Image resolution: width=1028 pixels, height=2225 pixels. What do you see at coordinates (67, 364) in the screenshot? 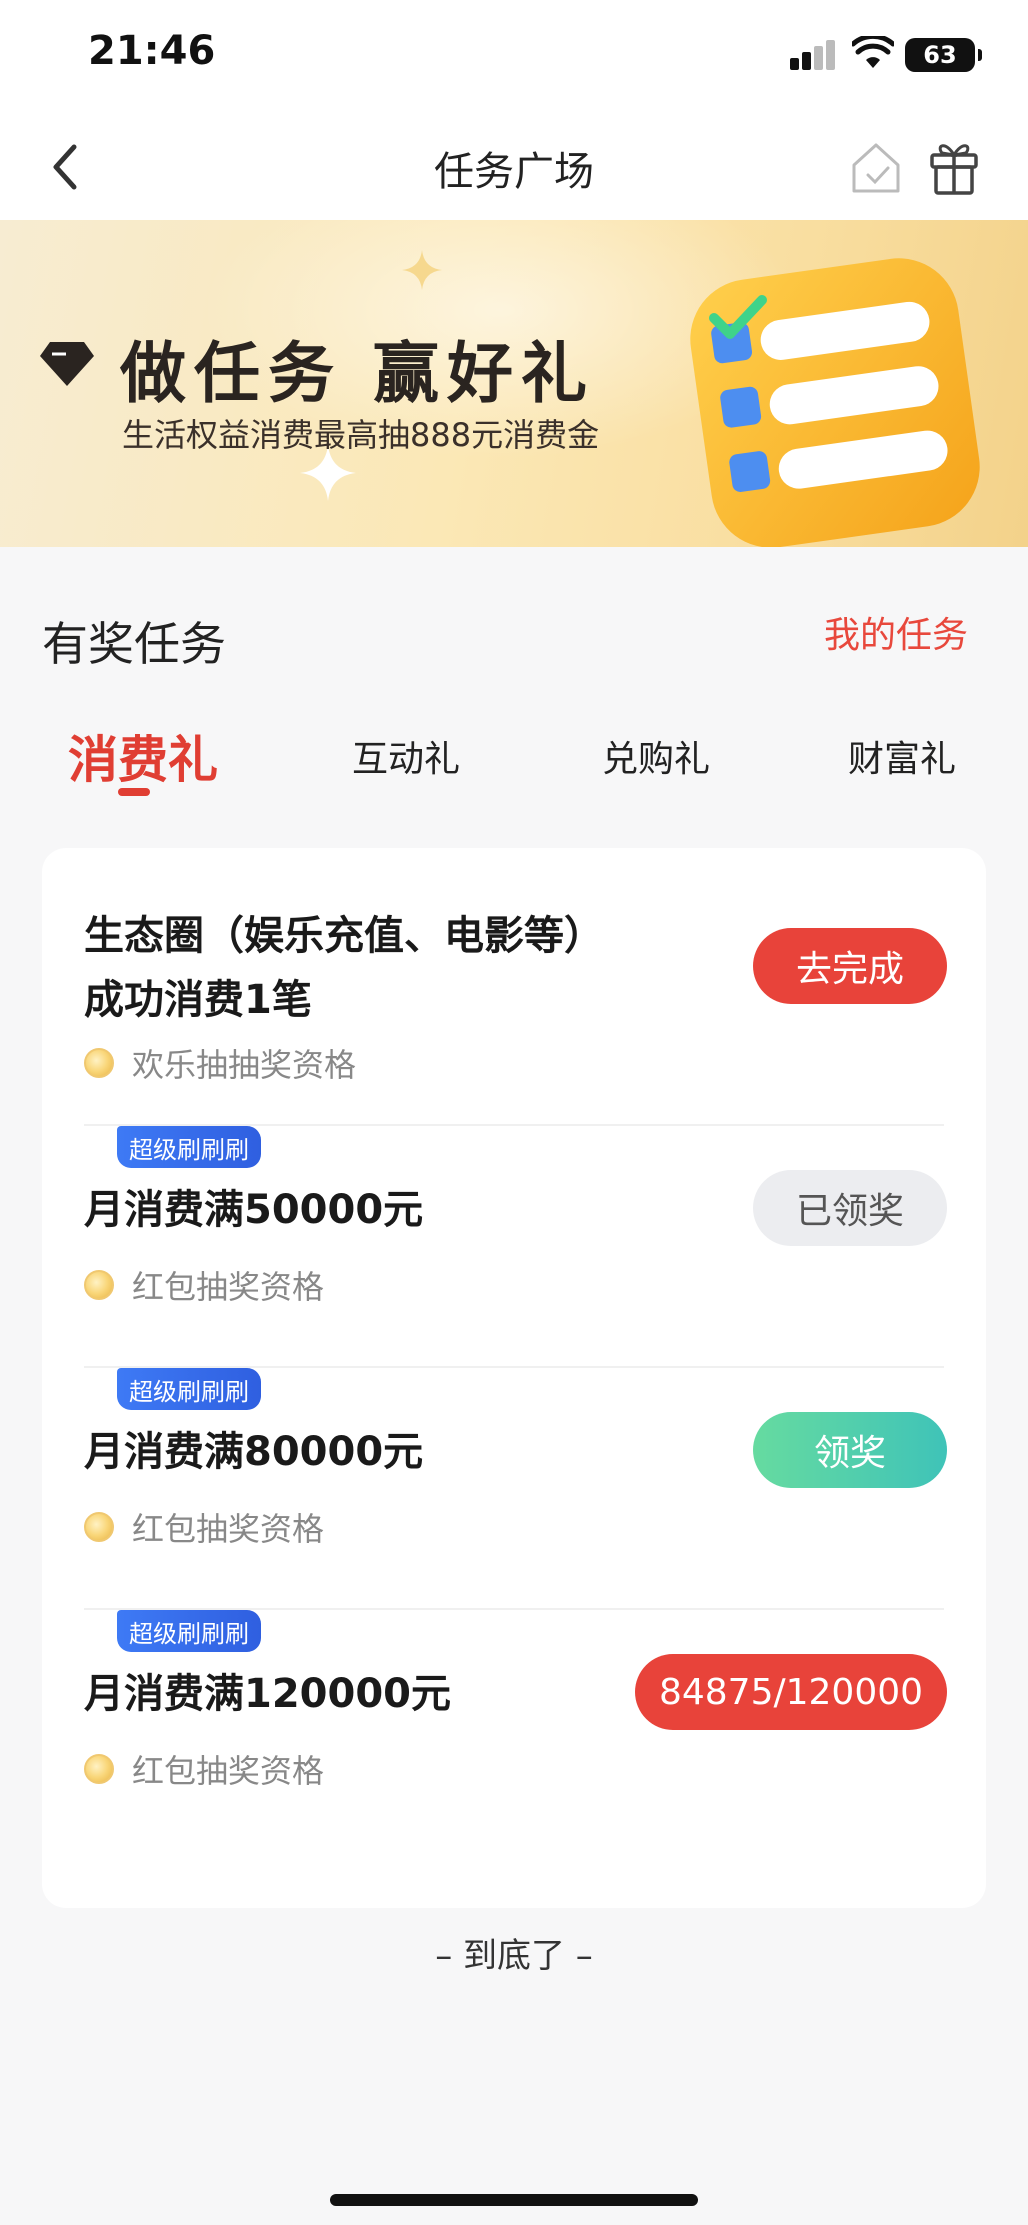
I see `diamond-icon` at bounding box center [67, 364].